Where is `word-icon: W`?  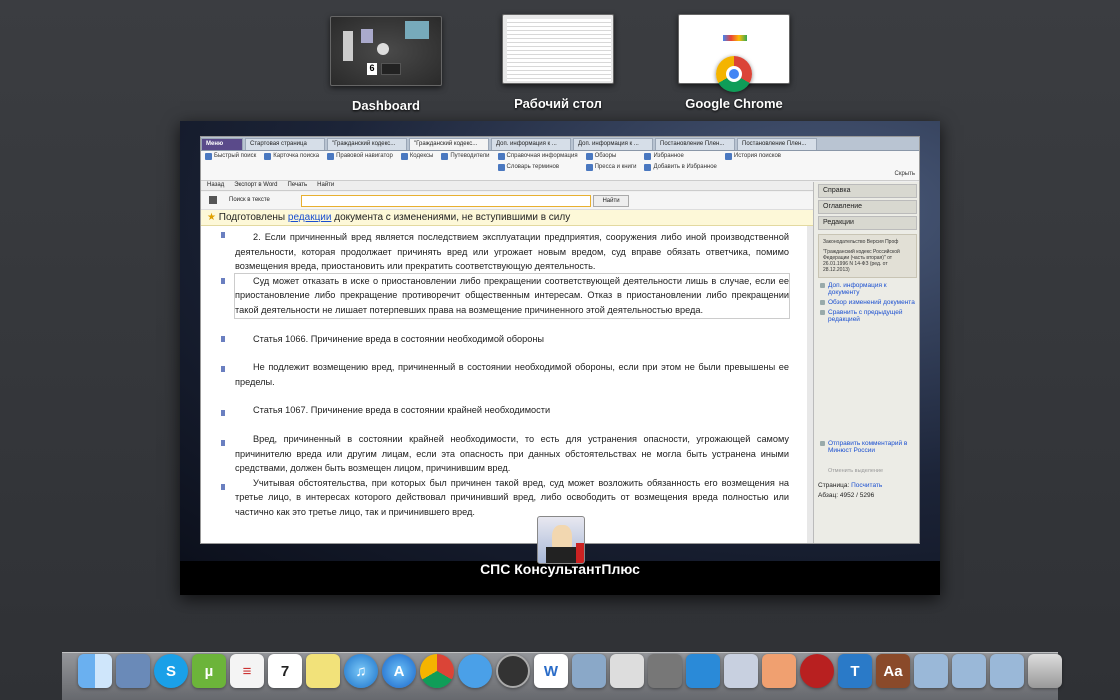
word-icon: W is located at coordinates (551, 671).